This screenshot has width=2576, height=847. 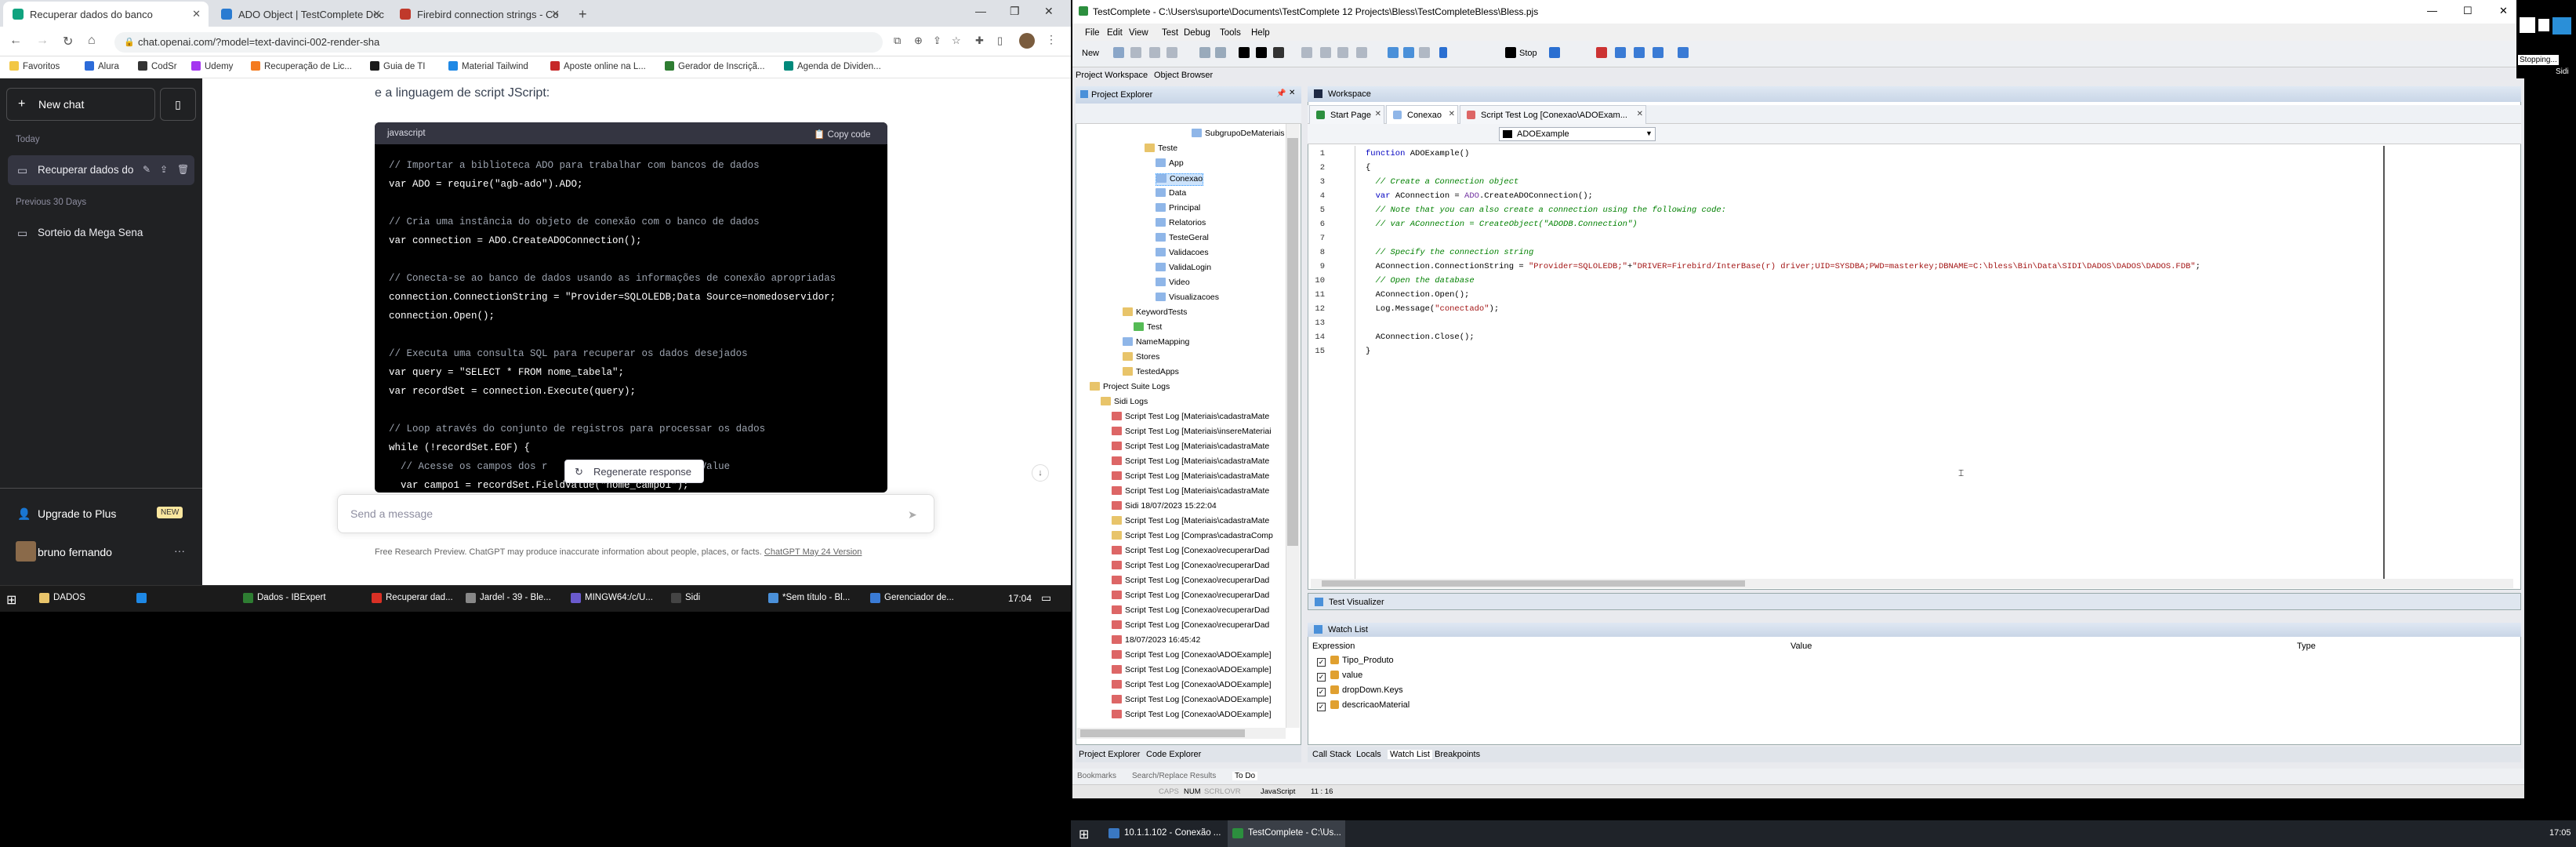 I want to click on more-icon: ···, so click(x=180, y=550).